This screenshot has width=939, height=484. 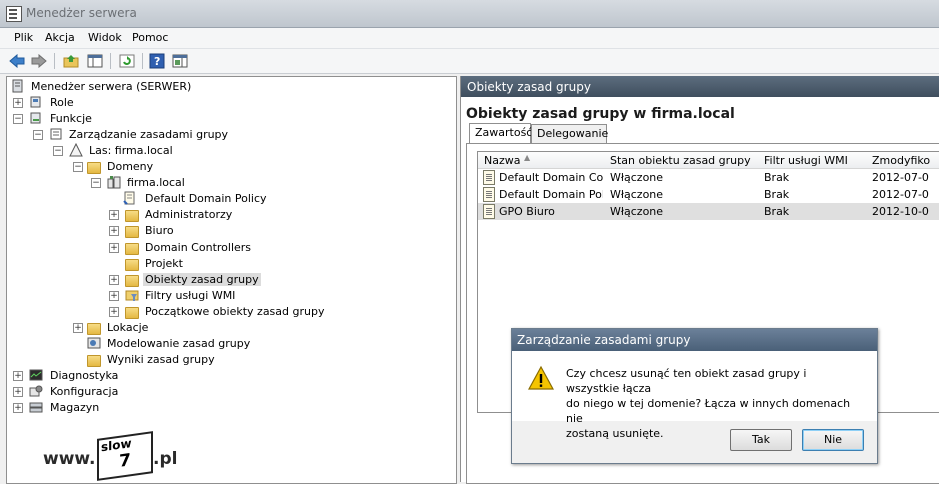 I want to click on tree-item-label: Funkcje, so click(x=71, y=118).